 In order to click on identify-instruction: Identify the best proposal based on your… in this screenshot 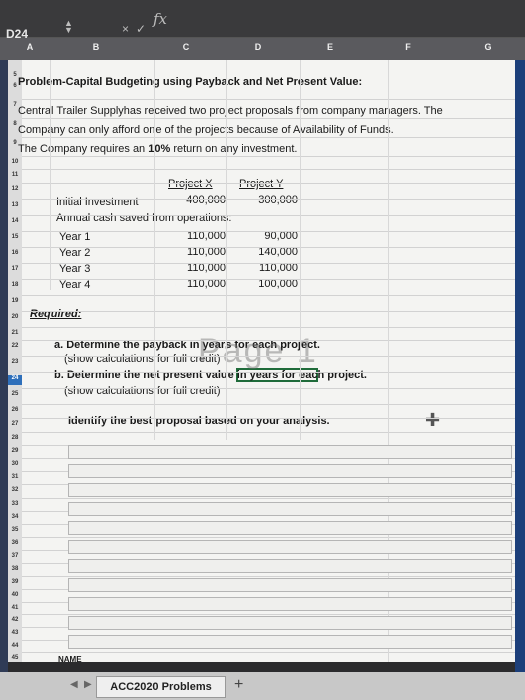, I will do `click(199, 421)`.